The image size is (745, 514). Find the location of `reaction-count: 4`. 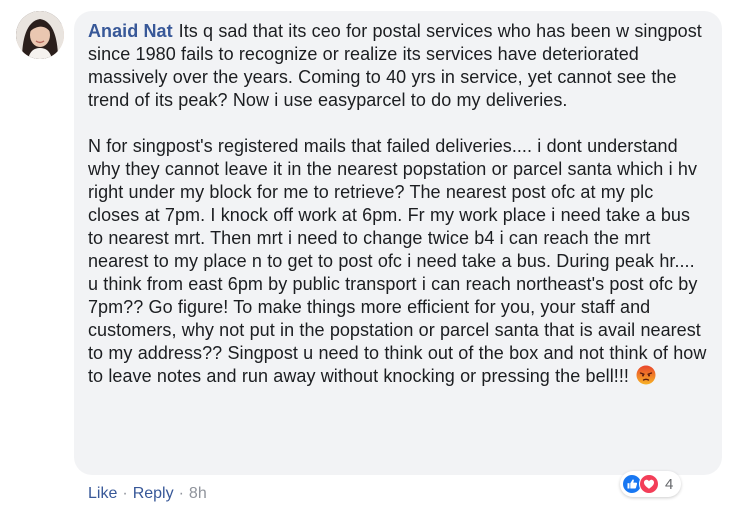

reaction-count: 4 is located at coordinates (669, 484).